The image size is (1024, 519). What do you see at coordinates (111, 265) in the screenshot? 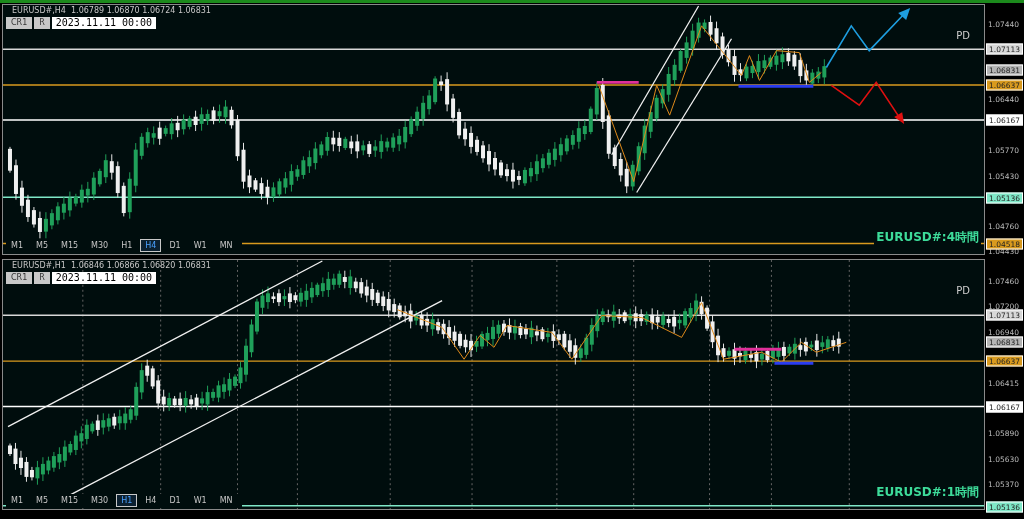
I see `symbol-quote-text: EURUSD#,H1 1.06846 1.06866 1.06820 1.06831` at bounding box center [111, 265].